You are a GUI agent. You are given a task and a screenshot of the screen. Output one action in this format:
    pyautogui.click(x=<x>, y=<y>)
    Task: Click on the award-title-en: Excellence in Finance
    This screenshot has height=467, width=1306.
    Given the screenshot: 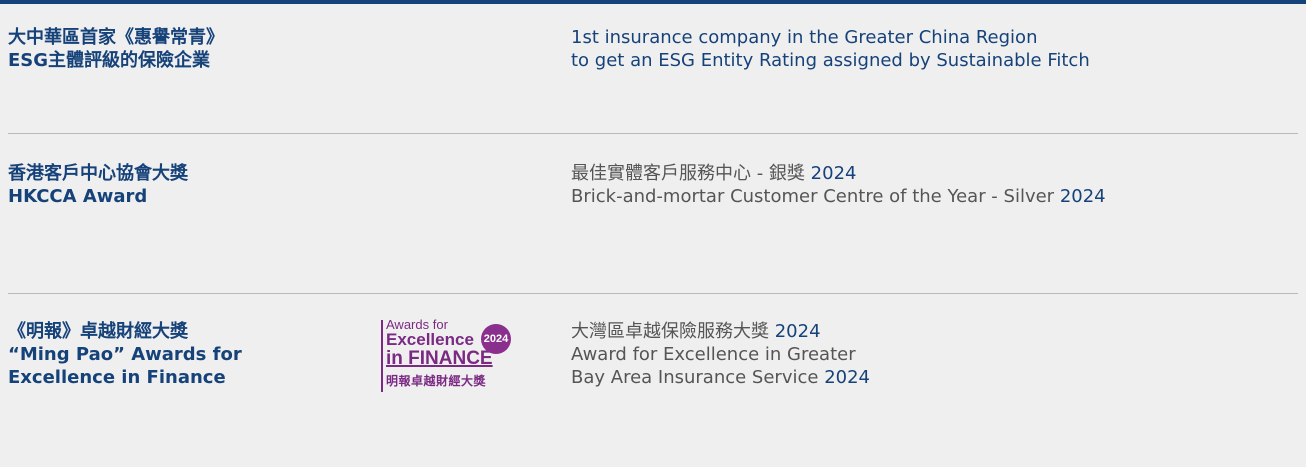 What is the action you would take?
    pyautogui.click(x=117, y=377)
    